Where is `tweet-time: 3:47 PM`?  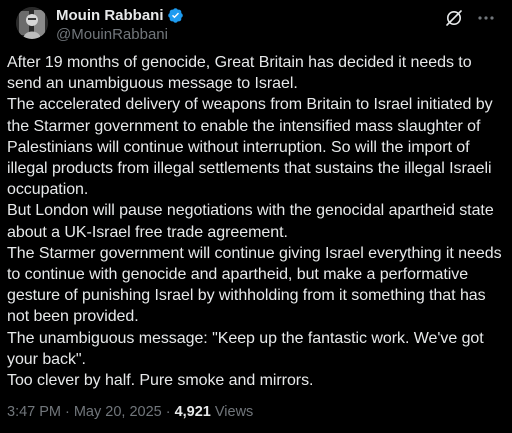
tweet-time: 3:47 PM is located at coordinates (34, 412).